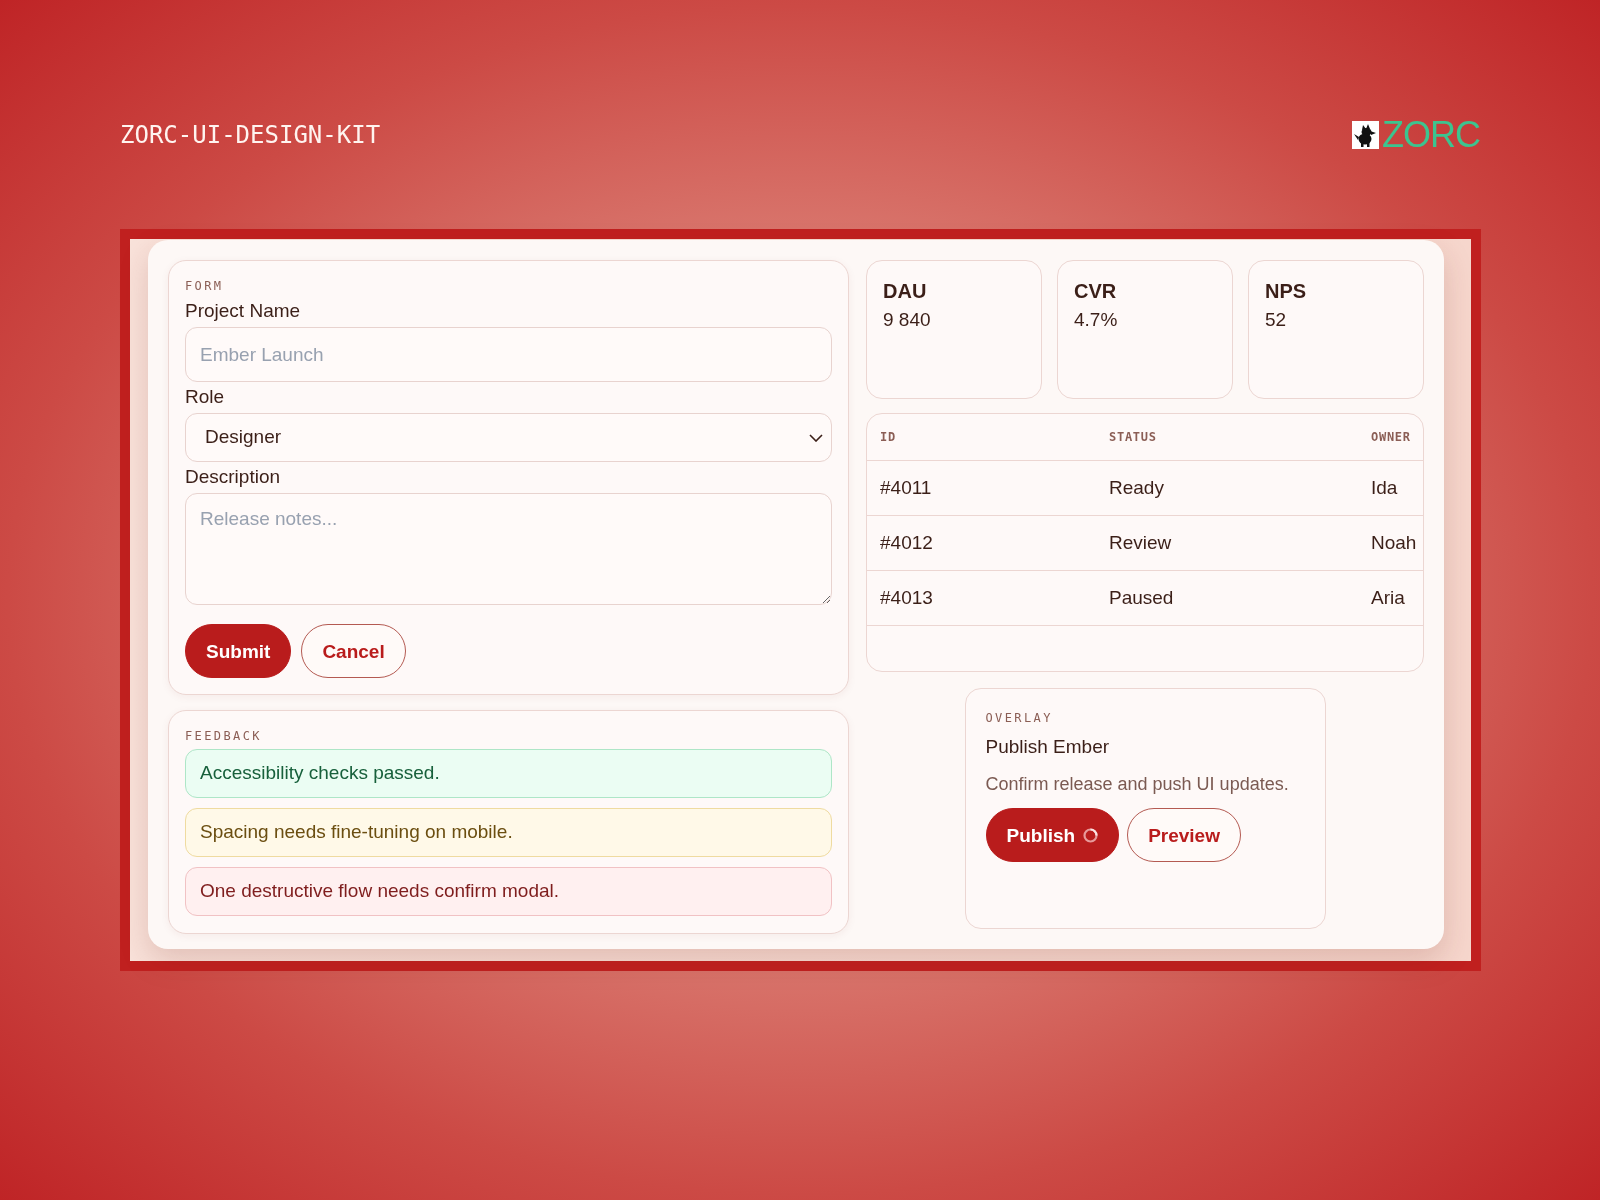 This screenshot has height=1200, width=1600. I want to click on section-label: FORM, so click(205, 286).